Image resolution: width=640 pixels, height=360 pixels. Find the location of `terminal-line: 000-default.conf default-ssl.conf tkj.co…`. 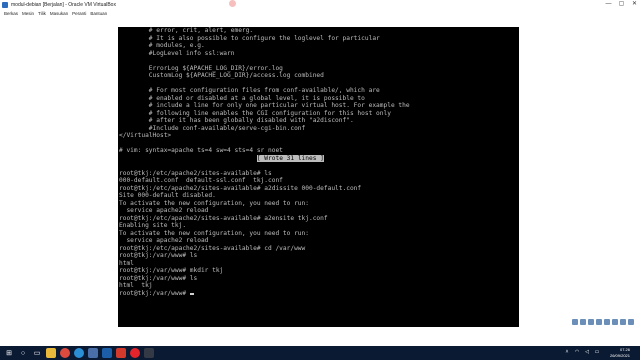

terminal-line: 000-default.conf default-ssl.conf tkj.co… is located at coordinates (201, 180).